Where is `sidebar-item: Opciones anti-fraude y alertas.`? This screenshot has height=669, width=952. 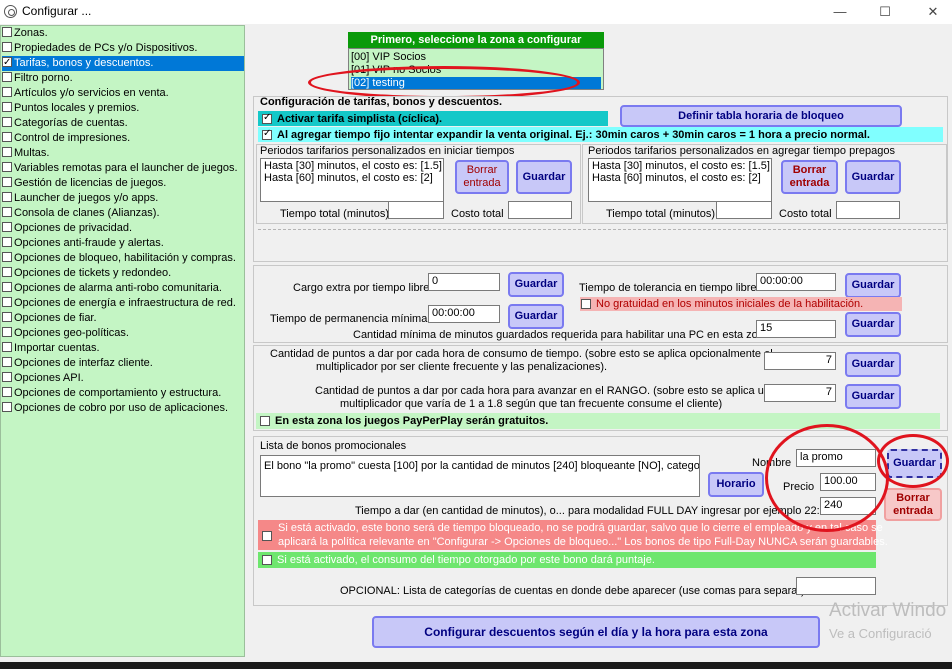 sidebar-item: Opciones anti-fraude y alertas. is located at coordinates (123, 243).